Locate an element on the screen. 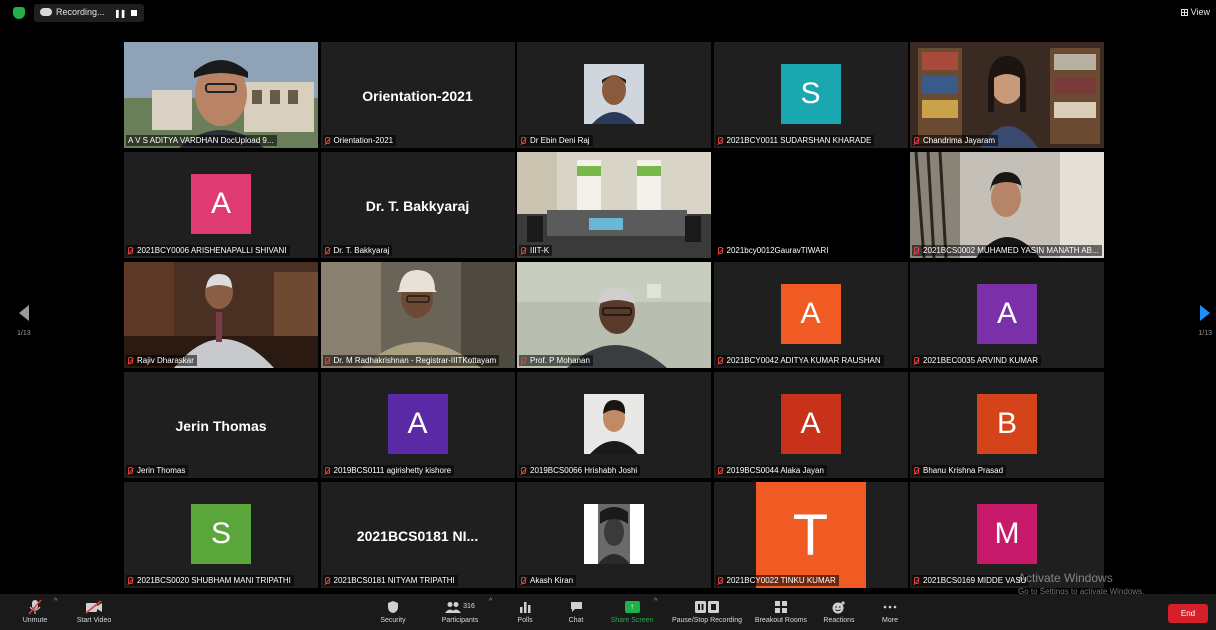  participant-tile: A 2021BCY0006 ARISHENAPALLI SHIVANI is located at coordinates (221, 205).